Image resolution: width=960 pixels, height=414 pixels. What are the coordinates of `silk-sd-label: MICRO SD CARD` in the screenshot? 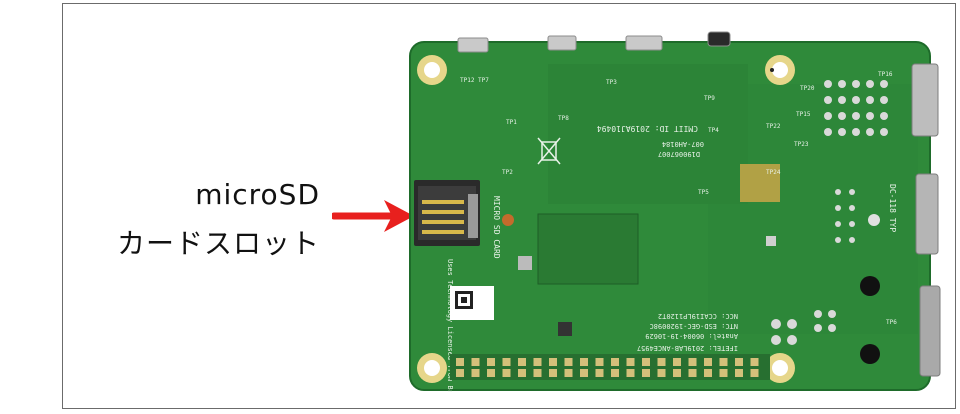 It's located at (496, 227).